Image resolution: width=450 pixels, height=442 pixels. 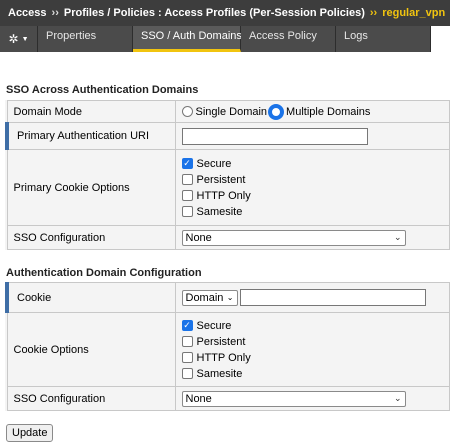 What do you see at coordinates (274, 136) in the screenshot?
I see `primary-auth-uri-input` at bounding box center [274, 136].